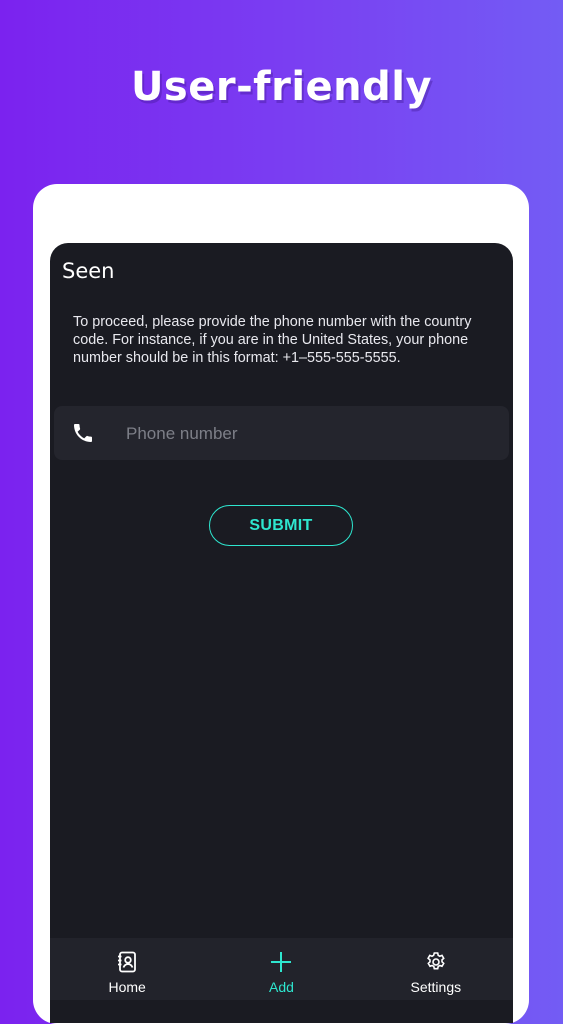  I want to click on contact-book-icon, so click(127, 962).